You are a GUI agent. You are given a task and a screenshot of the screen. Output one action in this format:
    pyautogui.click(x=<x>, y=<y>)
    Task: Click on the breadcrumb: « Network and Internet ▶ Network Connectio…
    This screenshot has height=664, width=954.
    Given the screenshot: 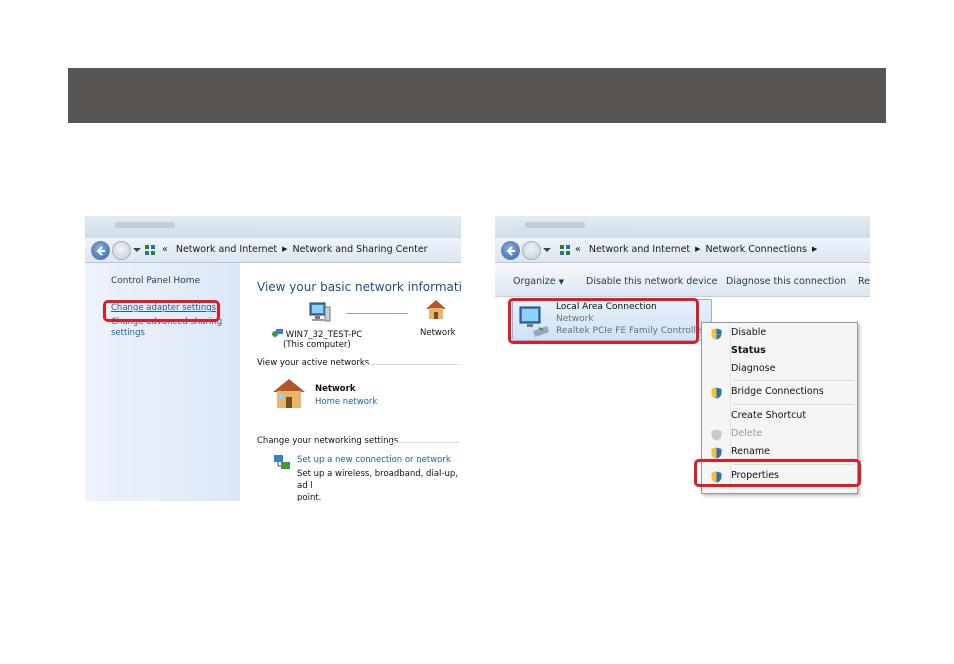 What is the action you would take?
    pyautogui.click(x=698, y=249)
    